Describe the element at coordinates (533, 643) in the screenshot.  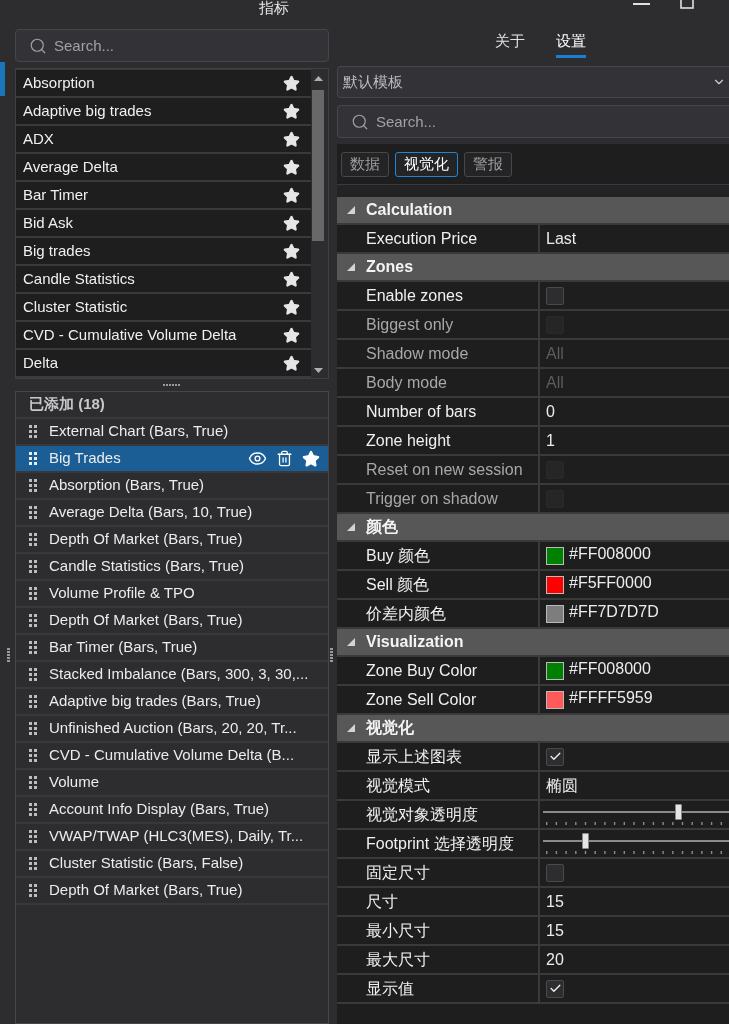
I see `category-header: Visualization` at that location.